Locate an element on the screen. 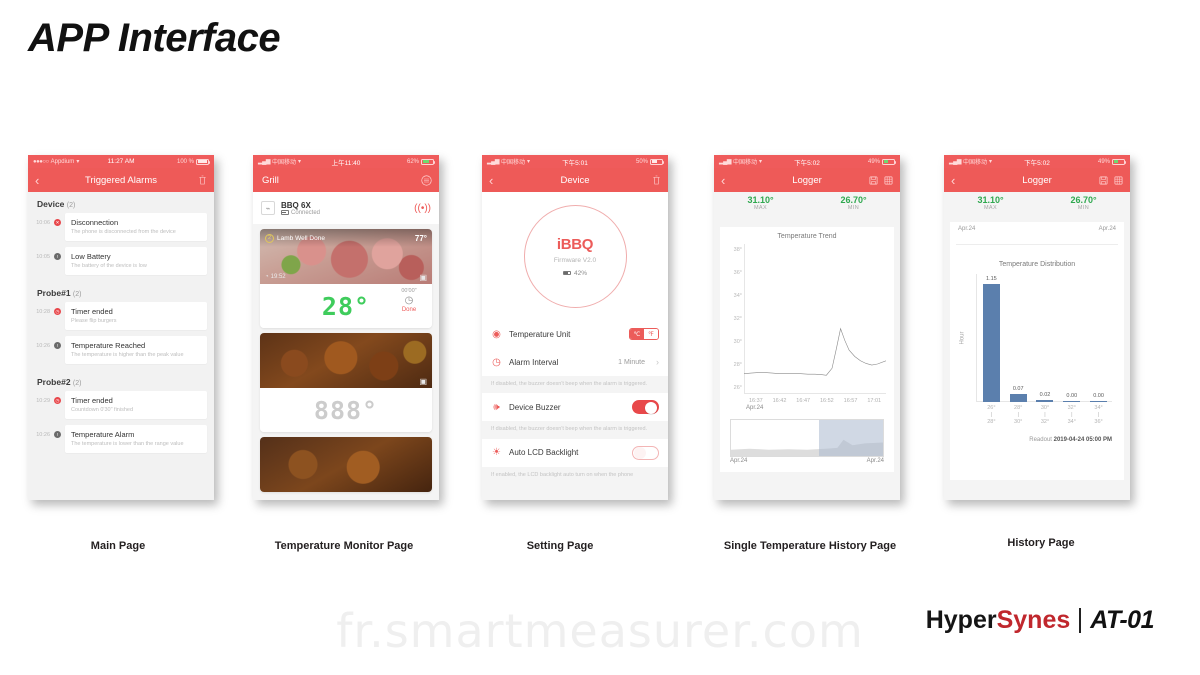 Image resolution: width=1200 pixels, height=675 pixels. y-axis is located at coordinates (976, 337).